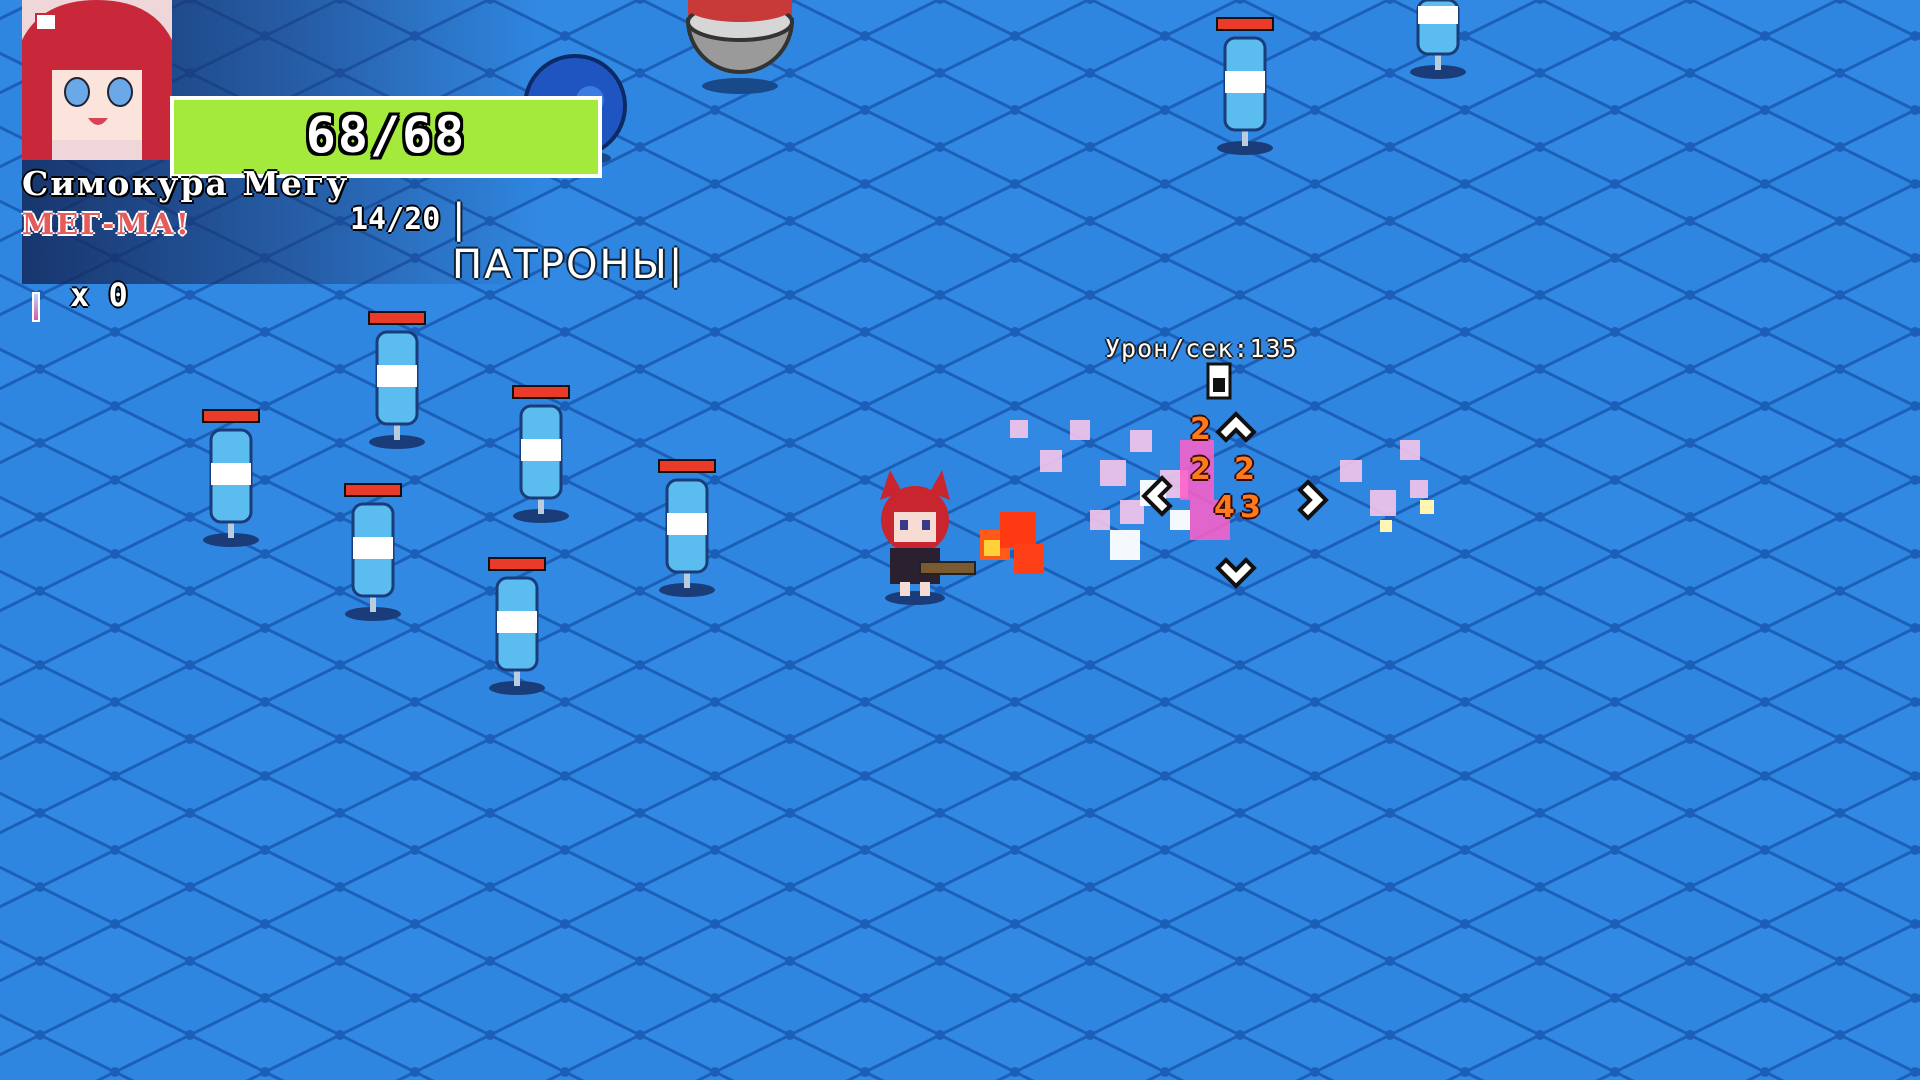 The height and width of the screenshot is (1080, 1920). I want to click on damage-number: 3, so click(1250, 507).